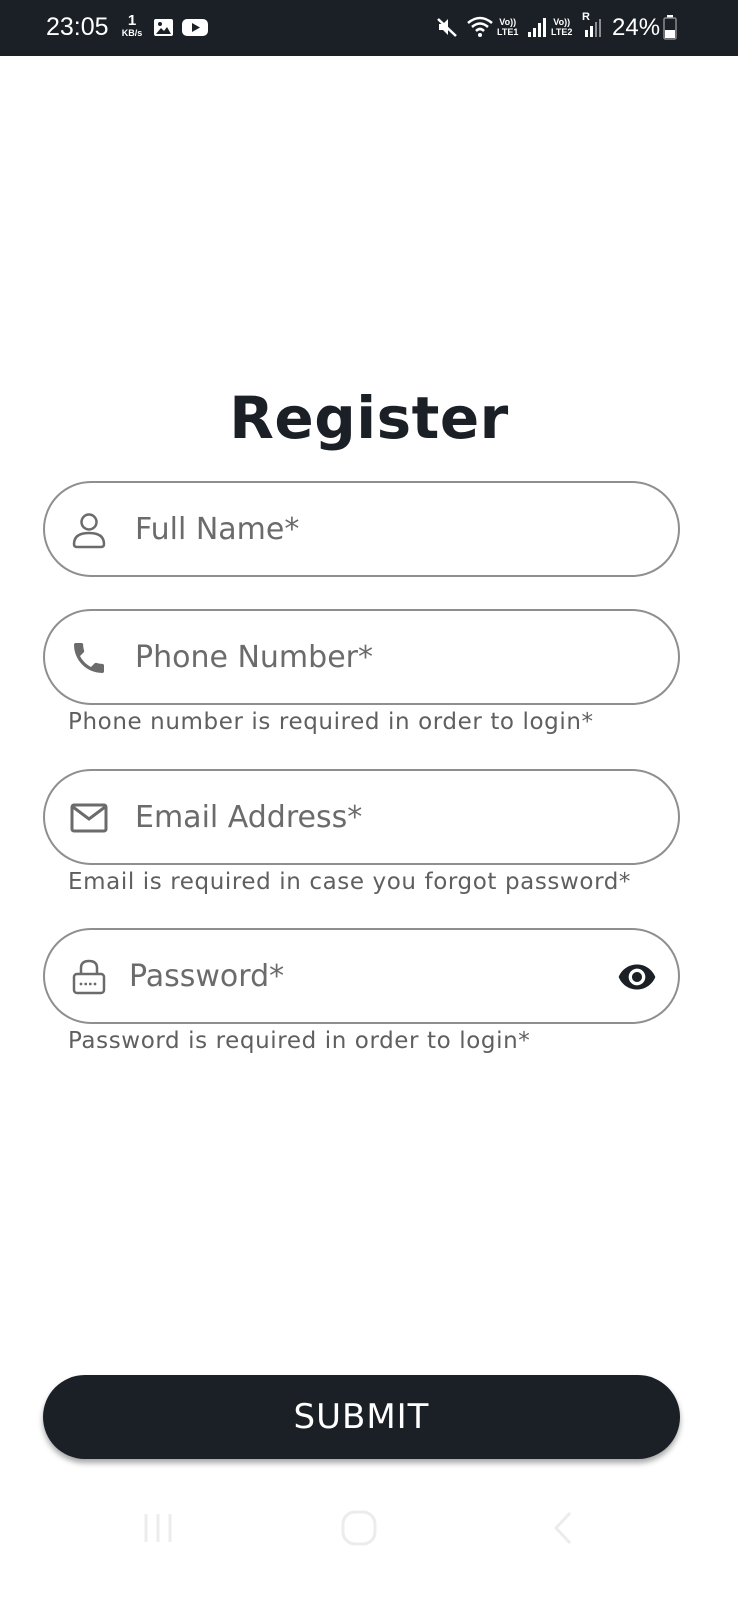 This screenshot has height=1600, width=738. Describe the element at coordinates (508, 22) in the screenshot. I see `sim1-volte: Vo))` at that location.